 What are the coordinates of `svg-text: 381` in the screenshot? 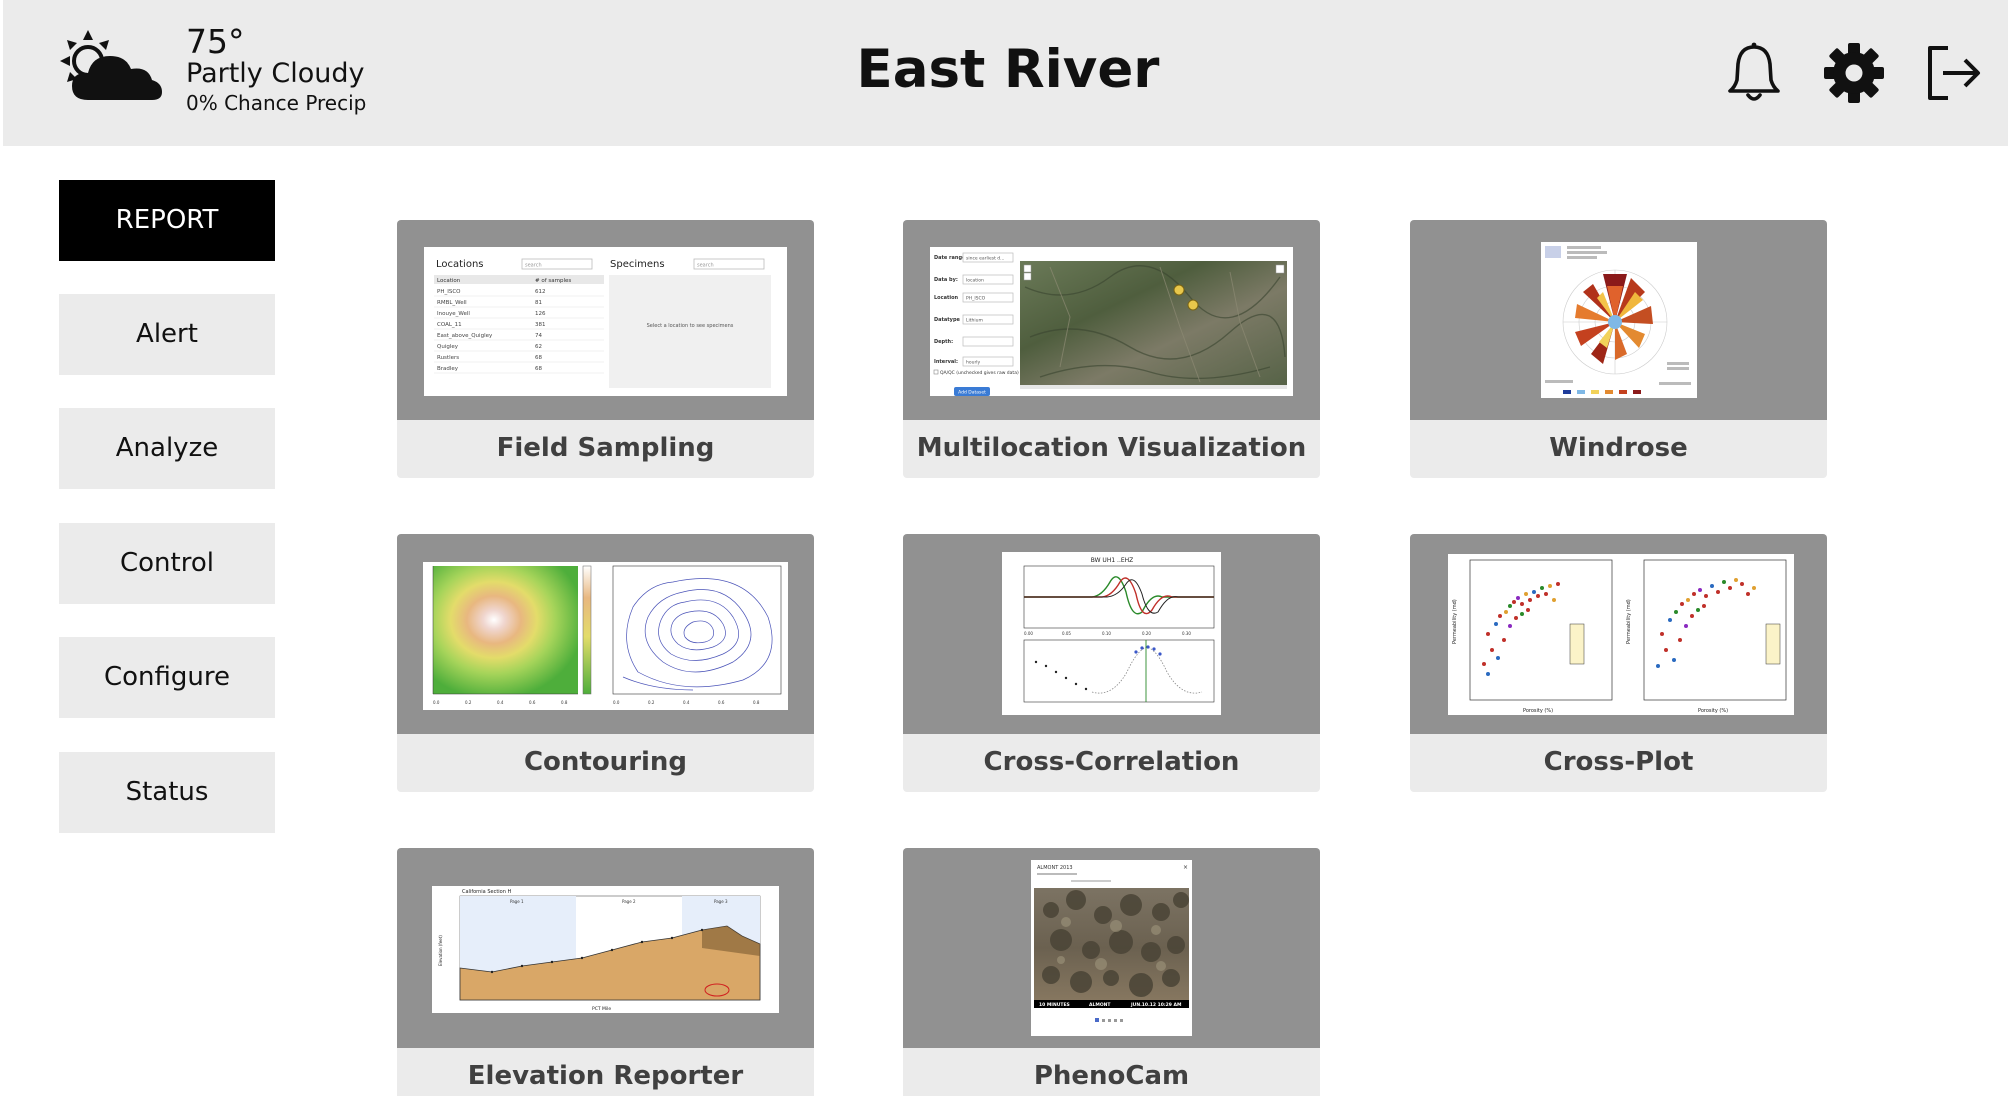 It's located at (540, 325).